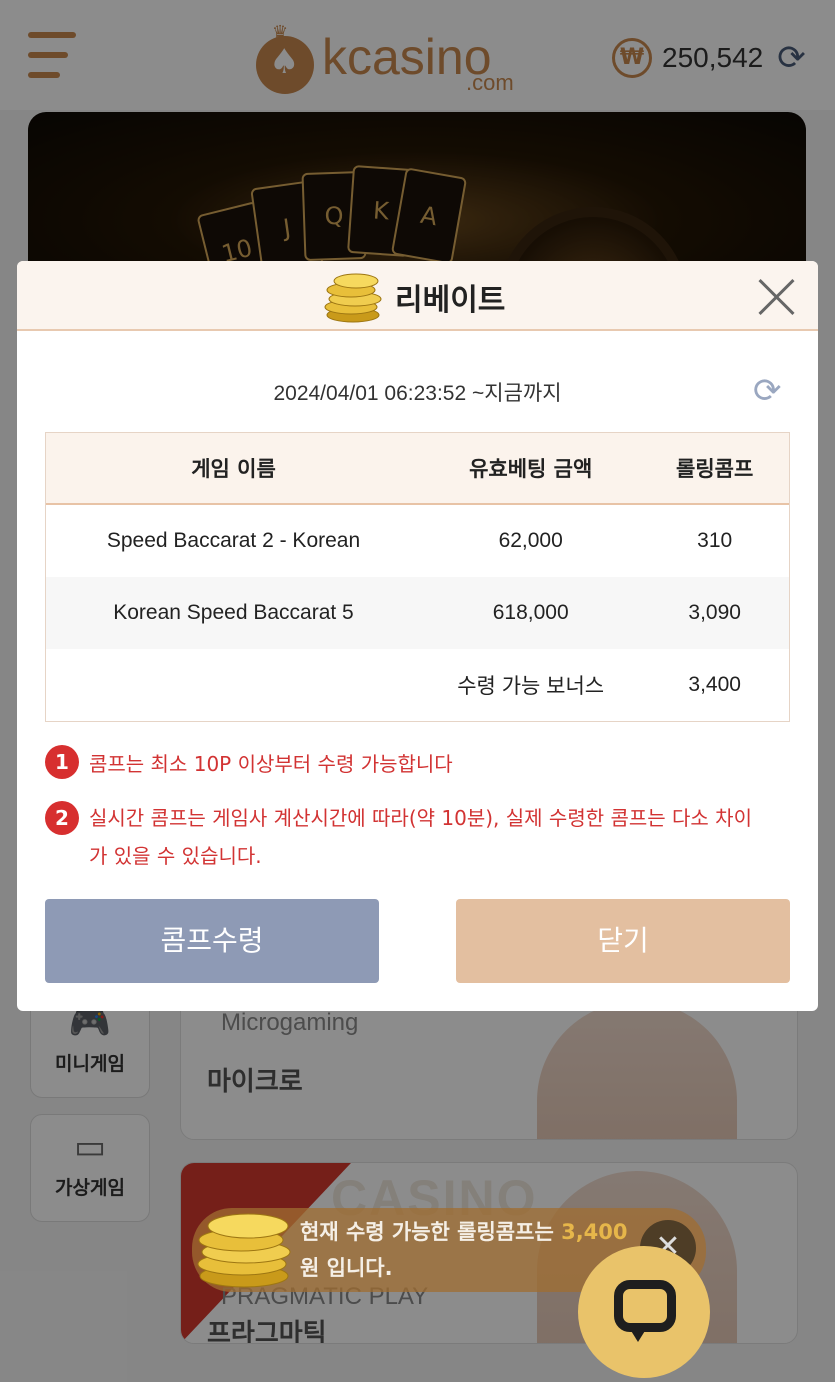 The height and width of the screenshot is (1382, 835). Describe the element at coordinates (417, 469) in the screenshot. I see `table-header: 게임 이름 유효베팅 금액 롤링콤프` at that location.